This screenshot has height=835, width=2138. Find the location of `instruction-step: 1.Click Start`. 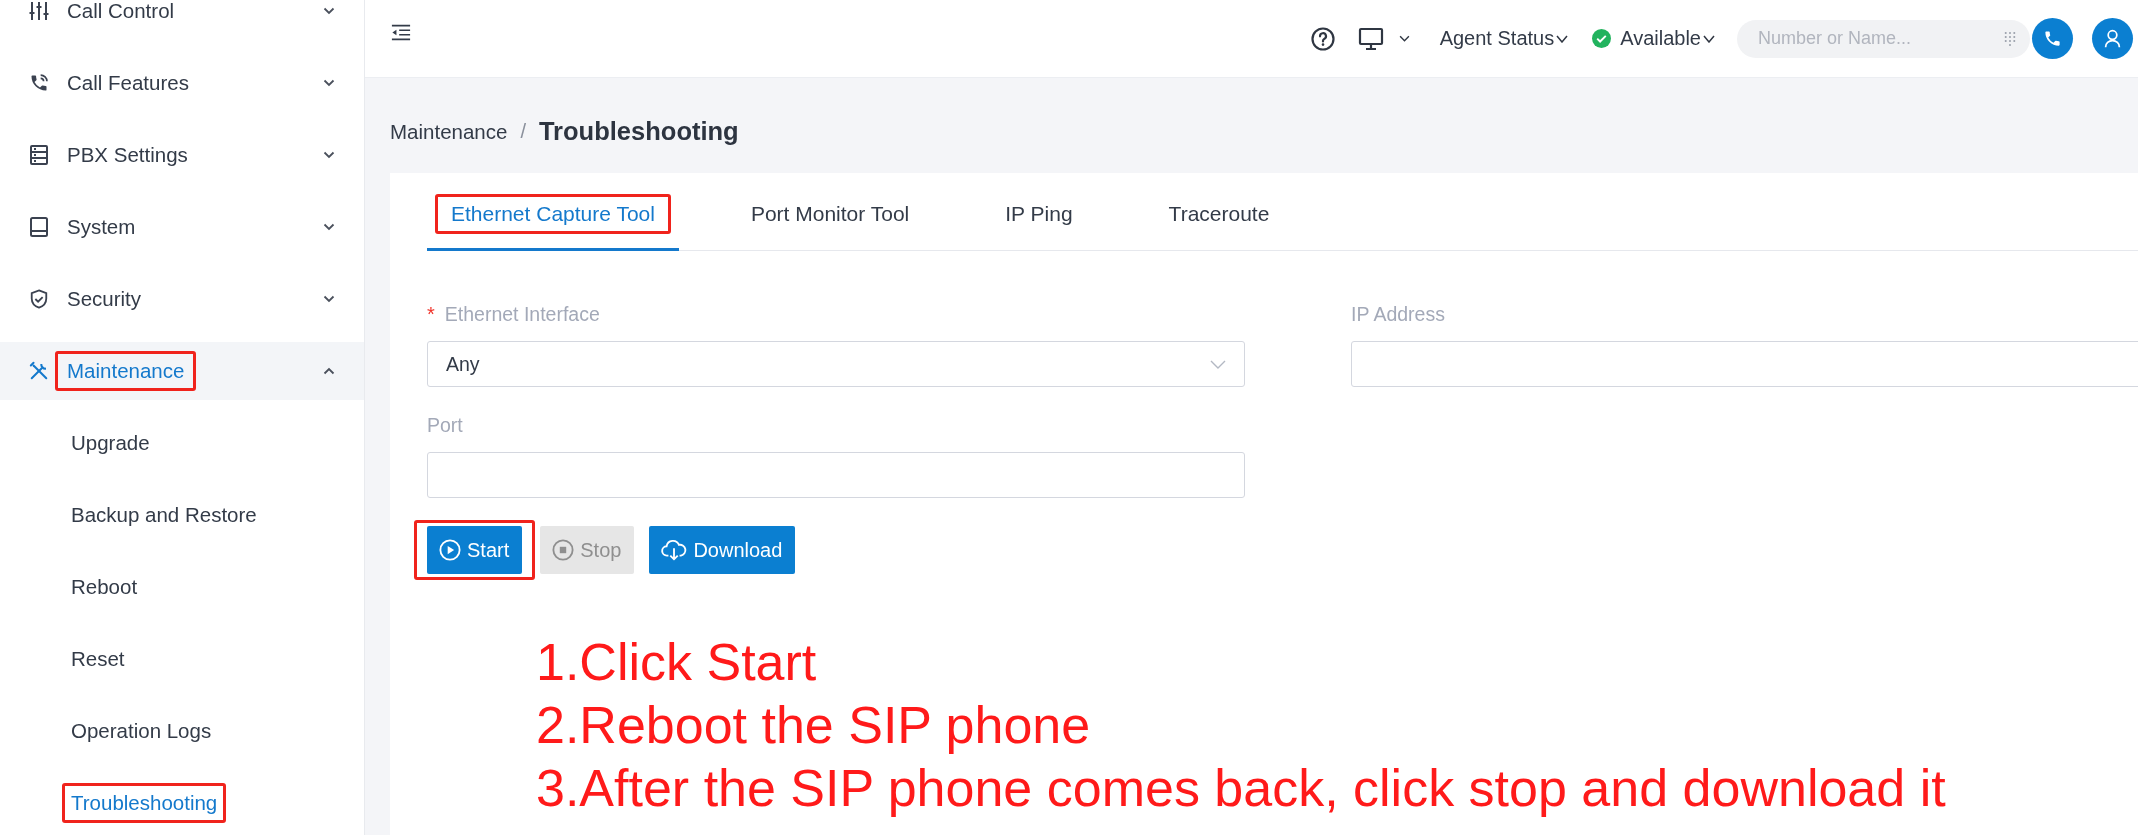

instruction-step: 1.Click Start is located at coordinates (1337, 662).